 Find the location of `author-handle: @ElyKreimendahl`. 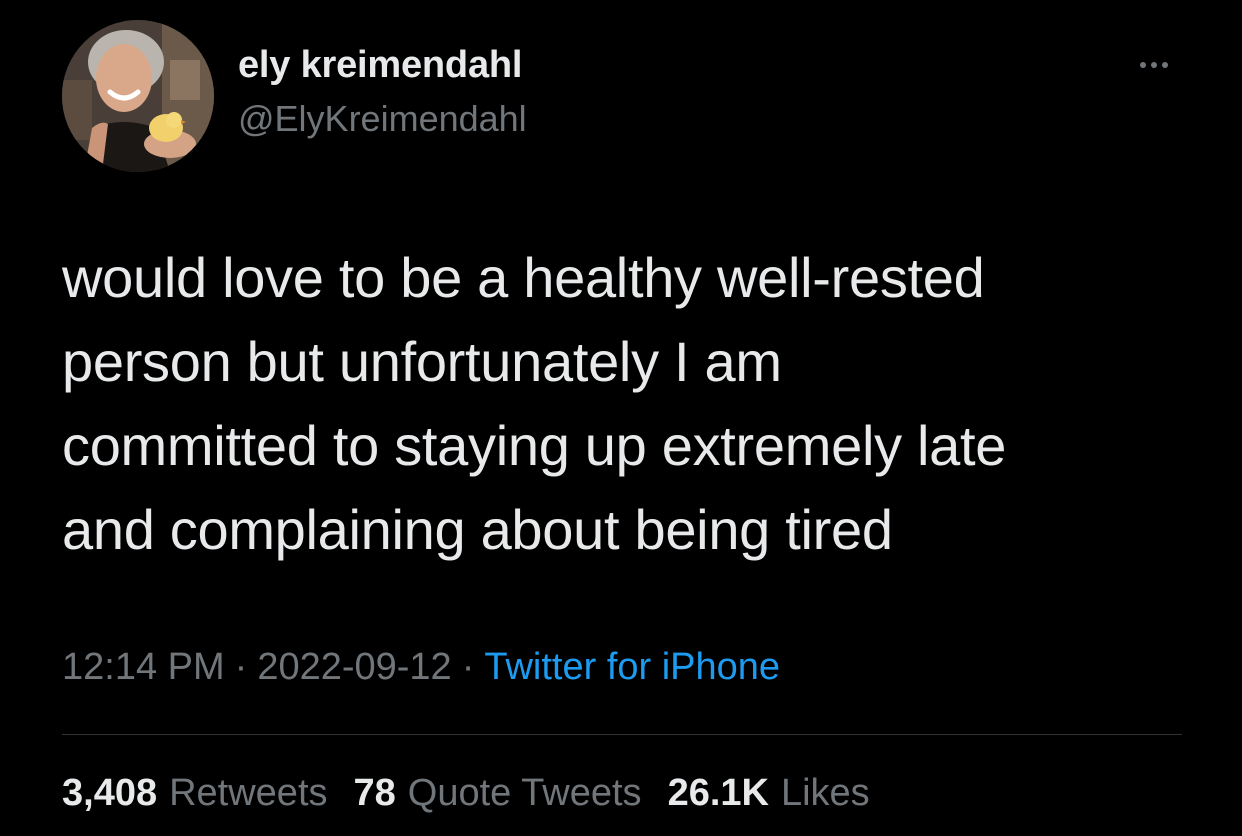

author-handle: @ElyKreimendahl is located at coordinates (382, 119).